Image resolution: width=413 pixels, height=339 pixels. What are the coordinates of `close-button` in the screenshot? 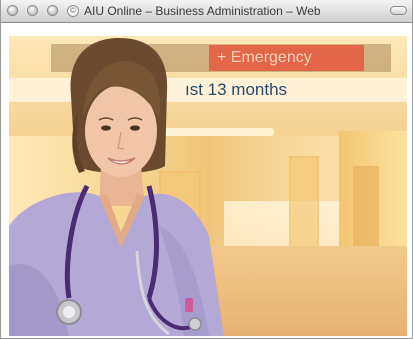 It's located at (12, 10).